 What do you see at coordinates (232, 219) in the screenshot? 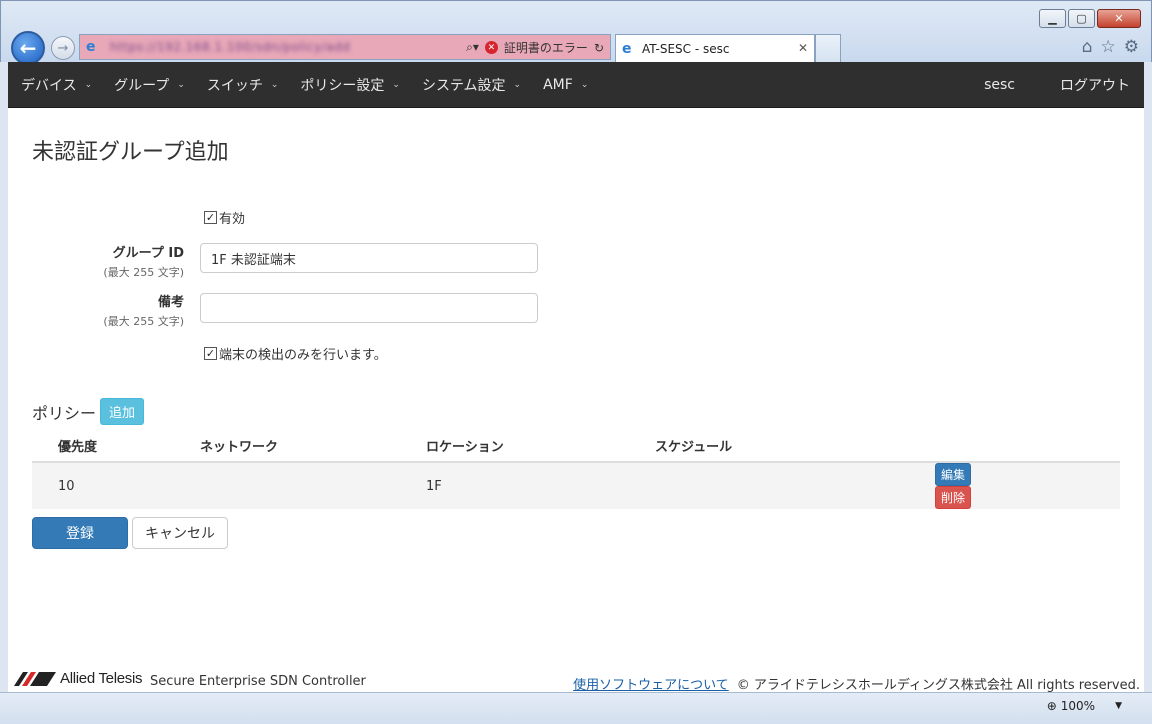
I see `enabled-label: 有効` at bounding box center [232, 219].